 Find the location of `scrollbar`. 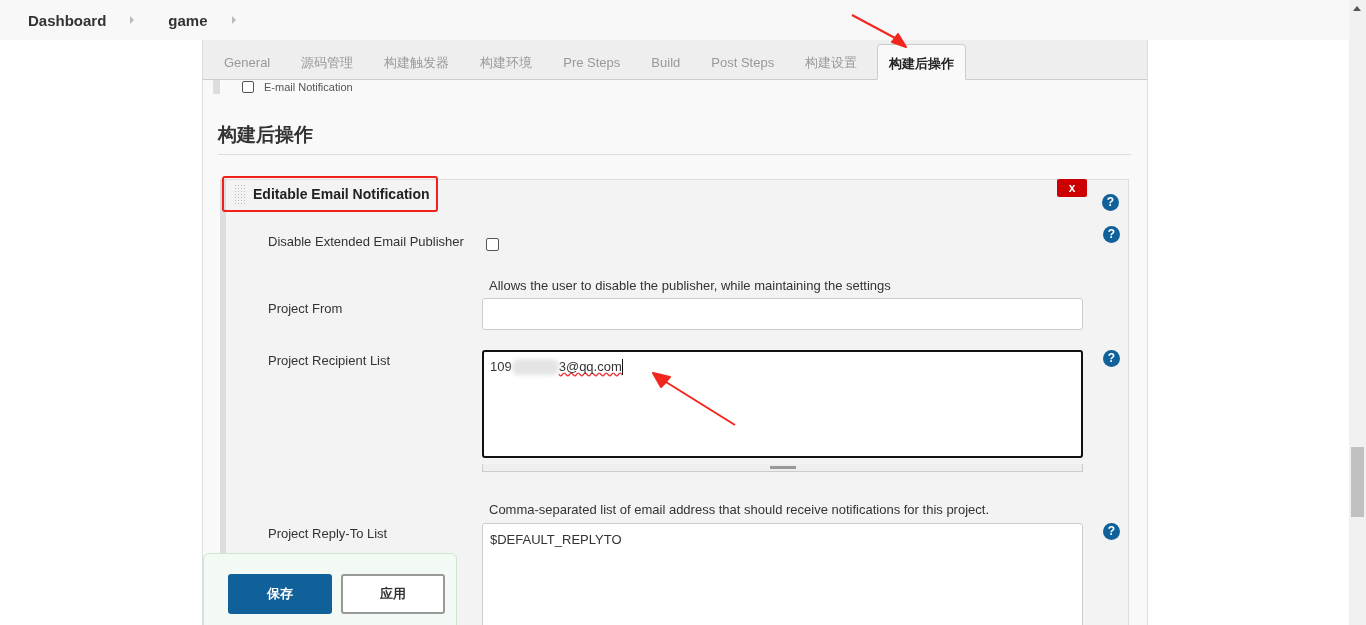

scrollbar is located at coordinates (1357, 312).